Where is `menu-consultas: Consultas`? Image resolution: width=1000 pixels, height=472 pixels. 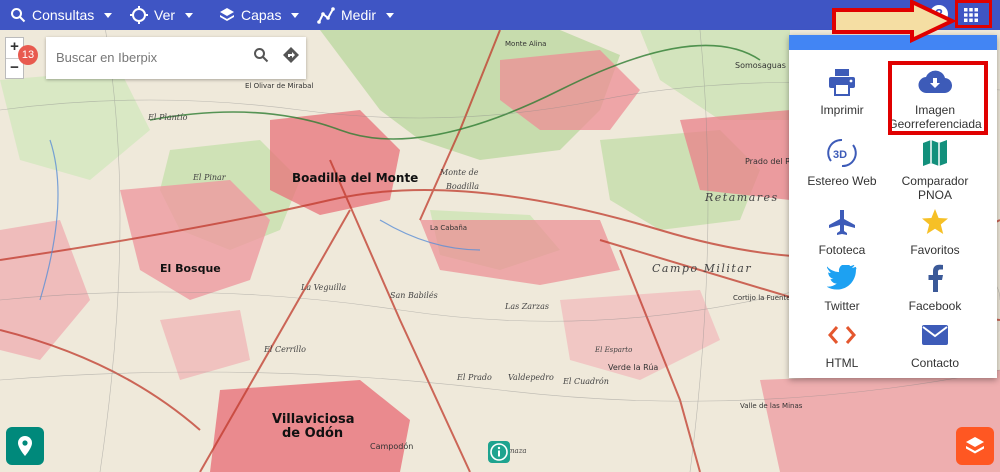
menu-consultas: Consultas is located at coordinates (61, 15).